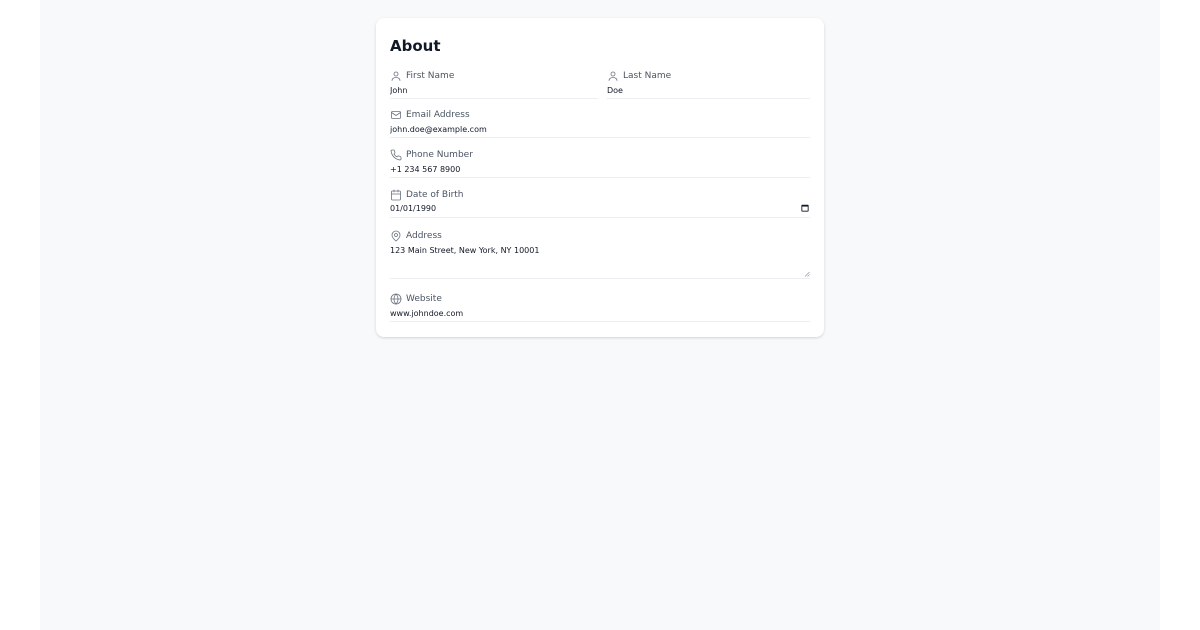 This screenshot has height=630, width=1200. What do you see at coordinates (600, 155) in the screenshot?
I see `phone-label-row: Phone Number` at bounding box center [600, 155].